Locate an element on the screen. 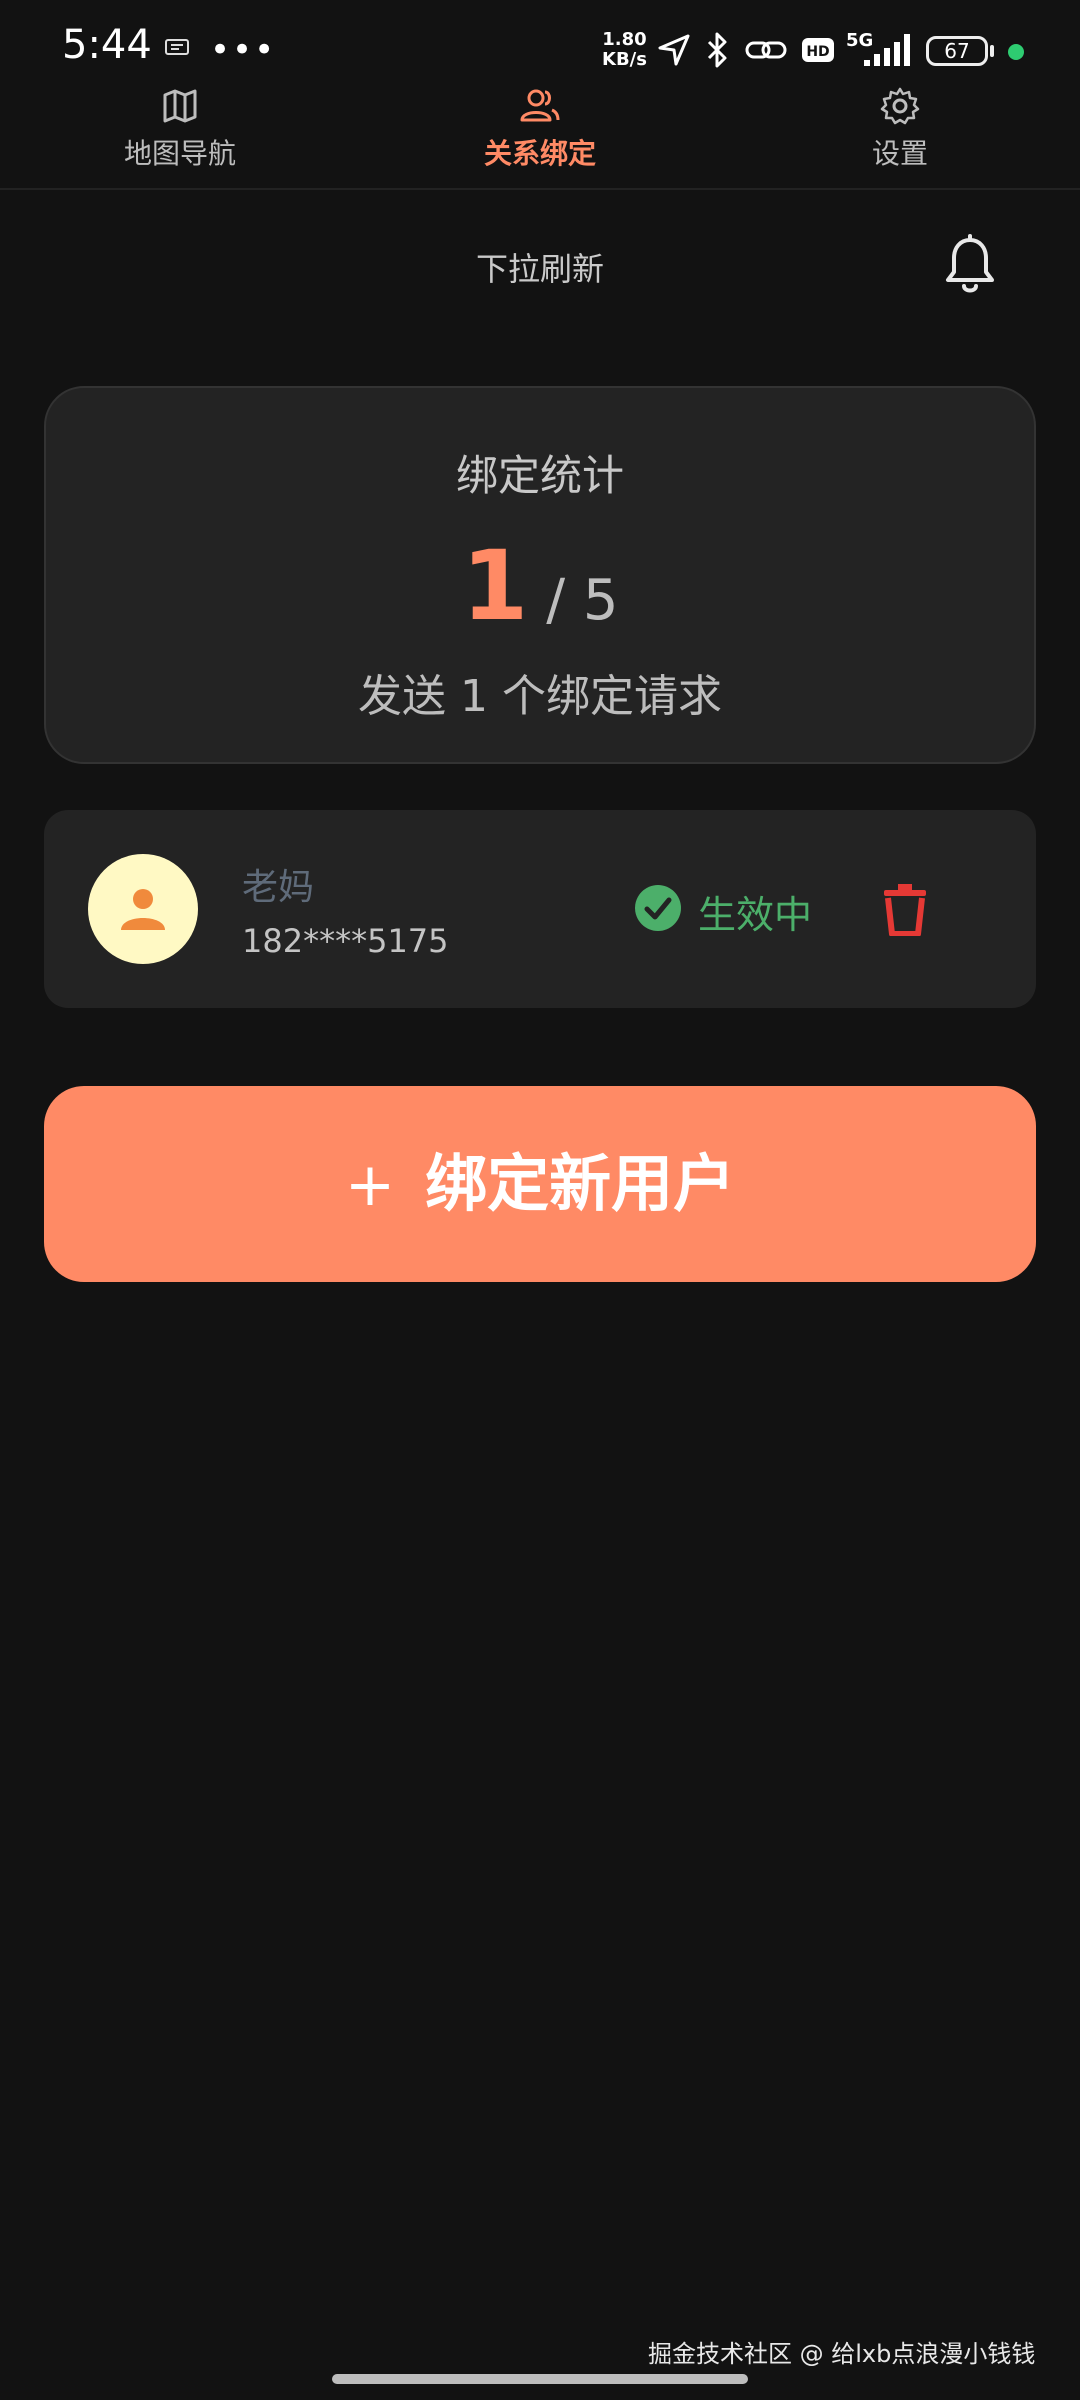 This screenshot has width=1080, height=2400. check-circle-icon is located at coordinates (658, 908).